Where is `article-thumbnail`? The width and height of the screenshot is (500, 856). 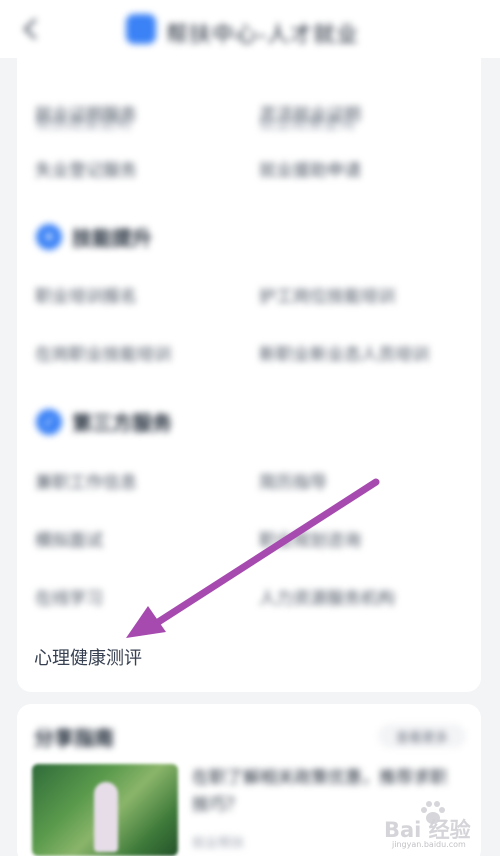 article-thumbnail is located at coordinates (105, 810).